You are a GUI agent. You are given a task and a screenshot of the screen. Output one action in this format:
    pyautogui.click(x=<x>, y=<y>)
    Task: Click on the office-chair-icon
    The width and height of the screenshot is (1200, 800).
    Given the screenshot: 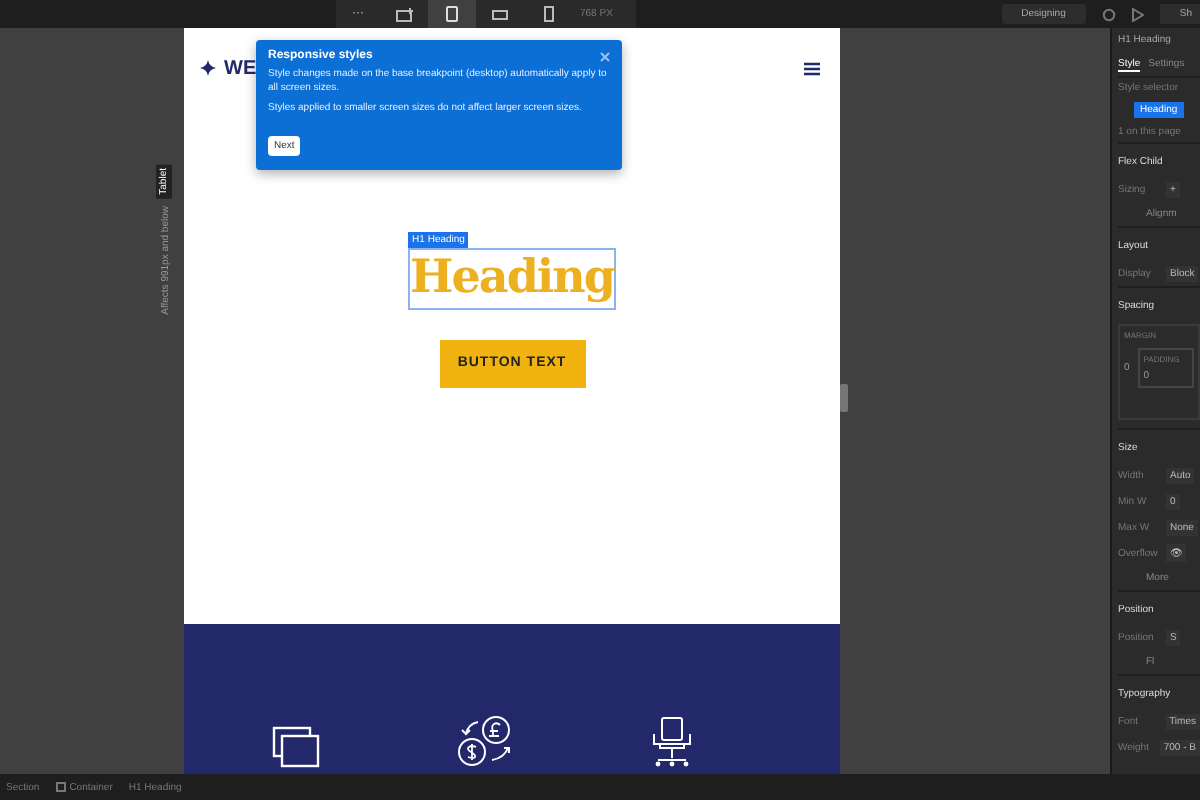 What is the action you would take?
    pyautogui.click(x=671, y=742)
    